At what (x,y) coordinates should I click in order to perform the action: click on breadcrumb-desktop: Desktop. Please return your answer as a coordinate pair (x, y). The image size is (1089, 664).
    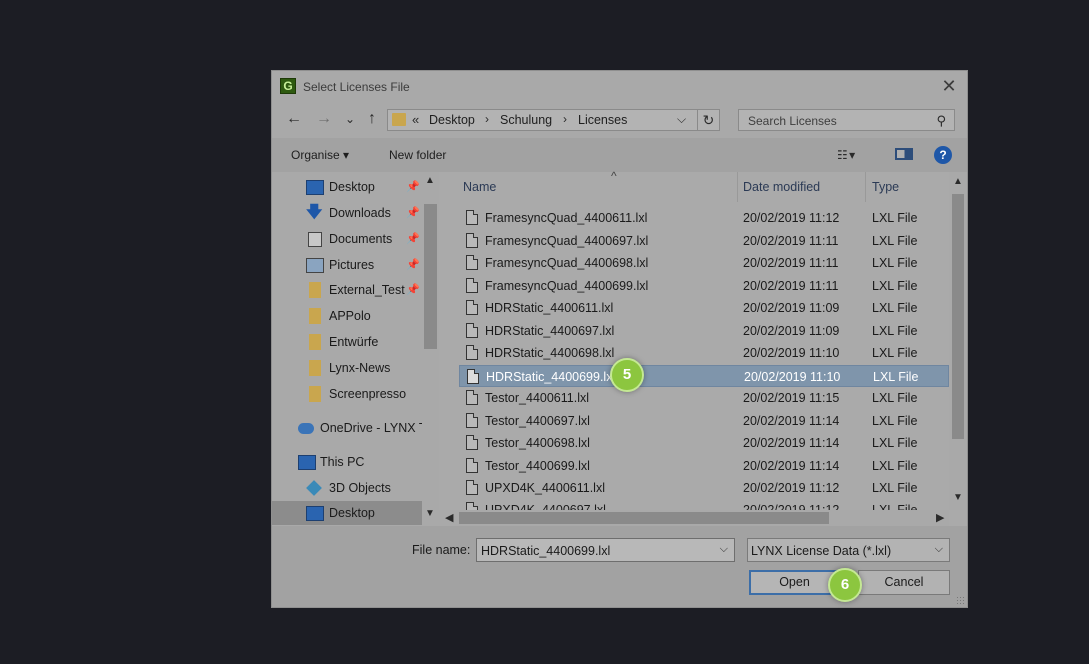
    Looking at the image, I should click on (452, 120).